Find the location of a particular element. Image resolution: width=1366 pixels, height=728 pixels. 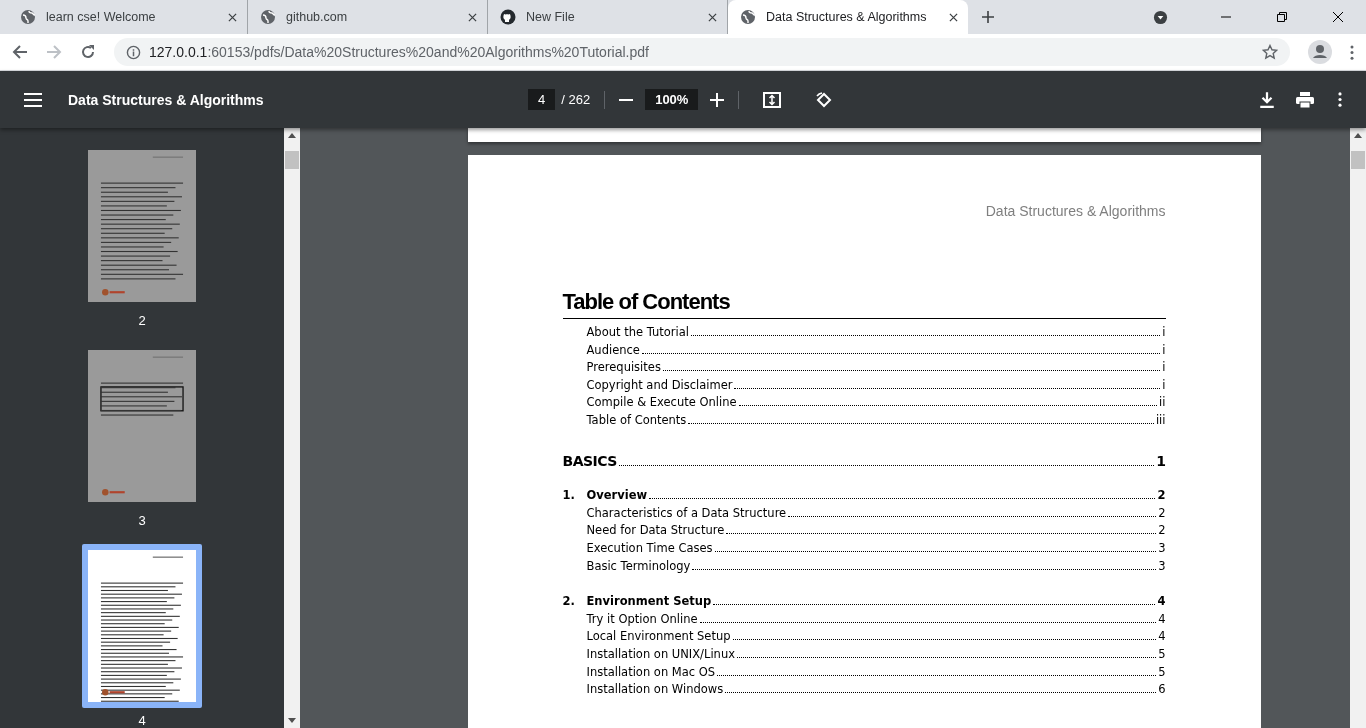

page-count: / 262 is located at coordinates (576, 99).